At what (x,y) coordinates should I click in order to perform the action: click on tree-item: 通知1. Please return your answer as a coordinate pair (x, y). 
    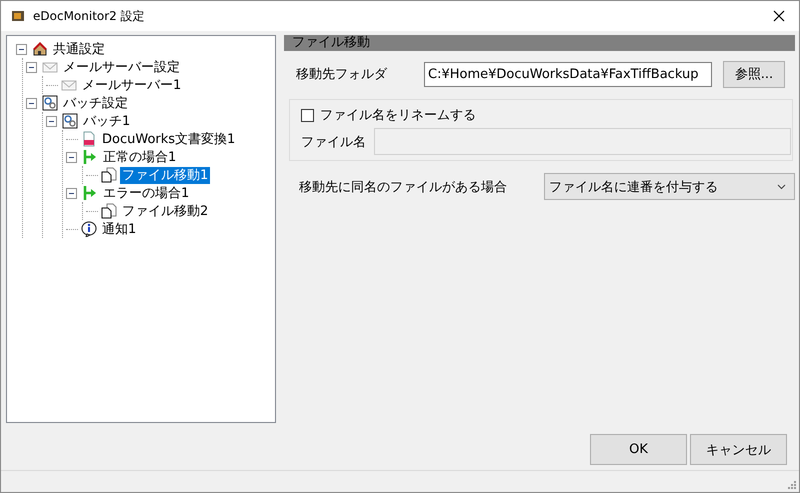
    Looking at the image, I should click on (119, 229).